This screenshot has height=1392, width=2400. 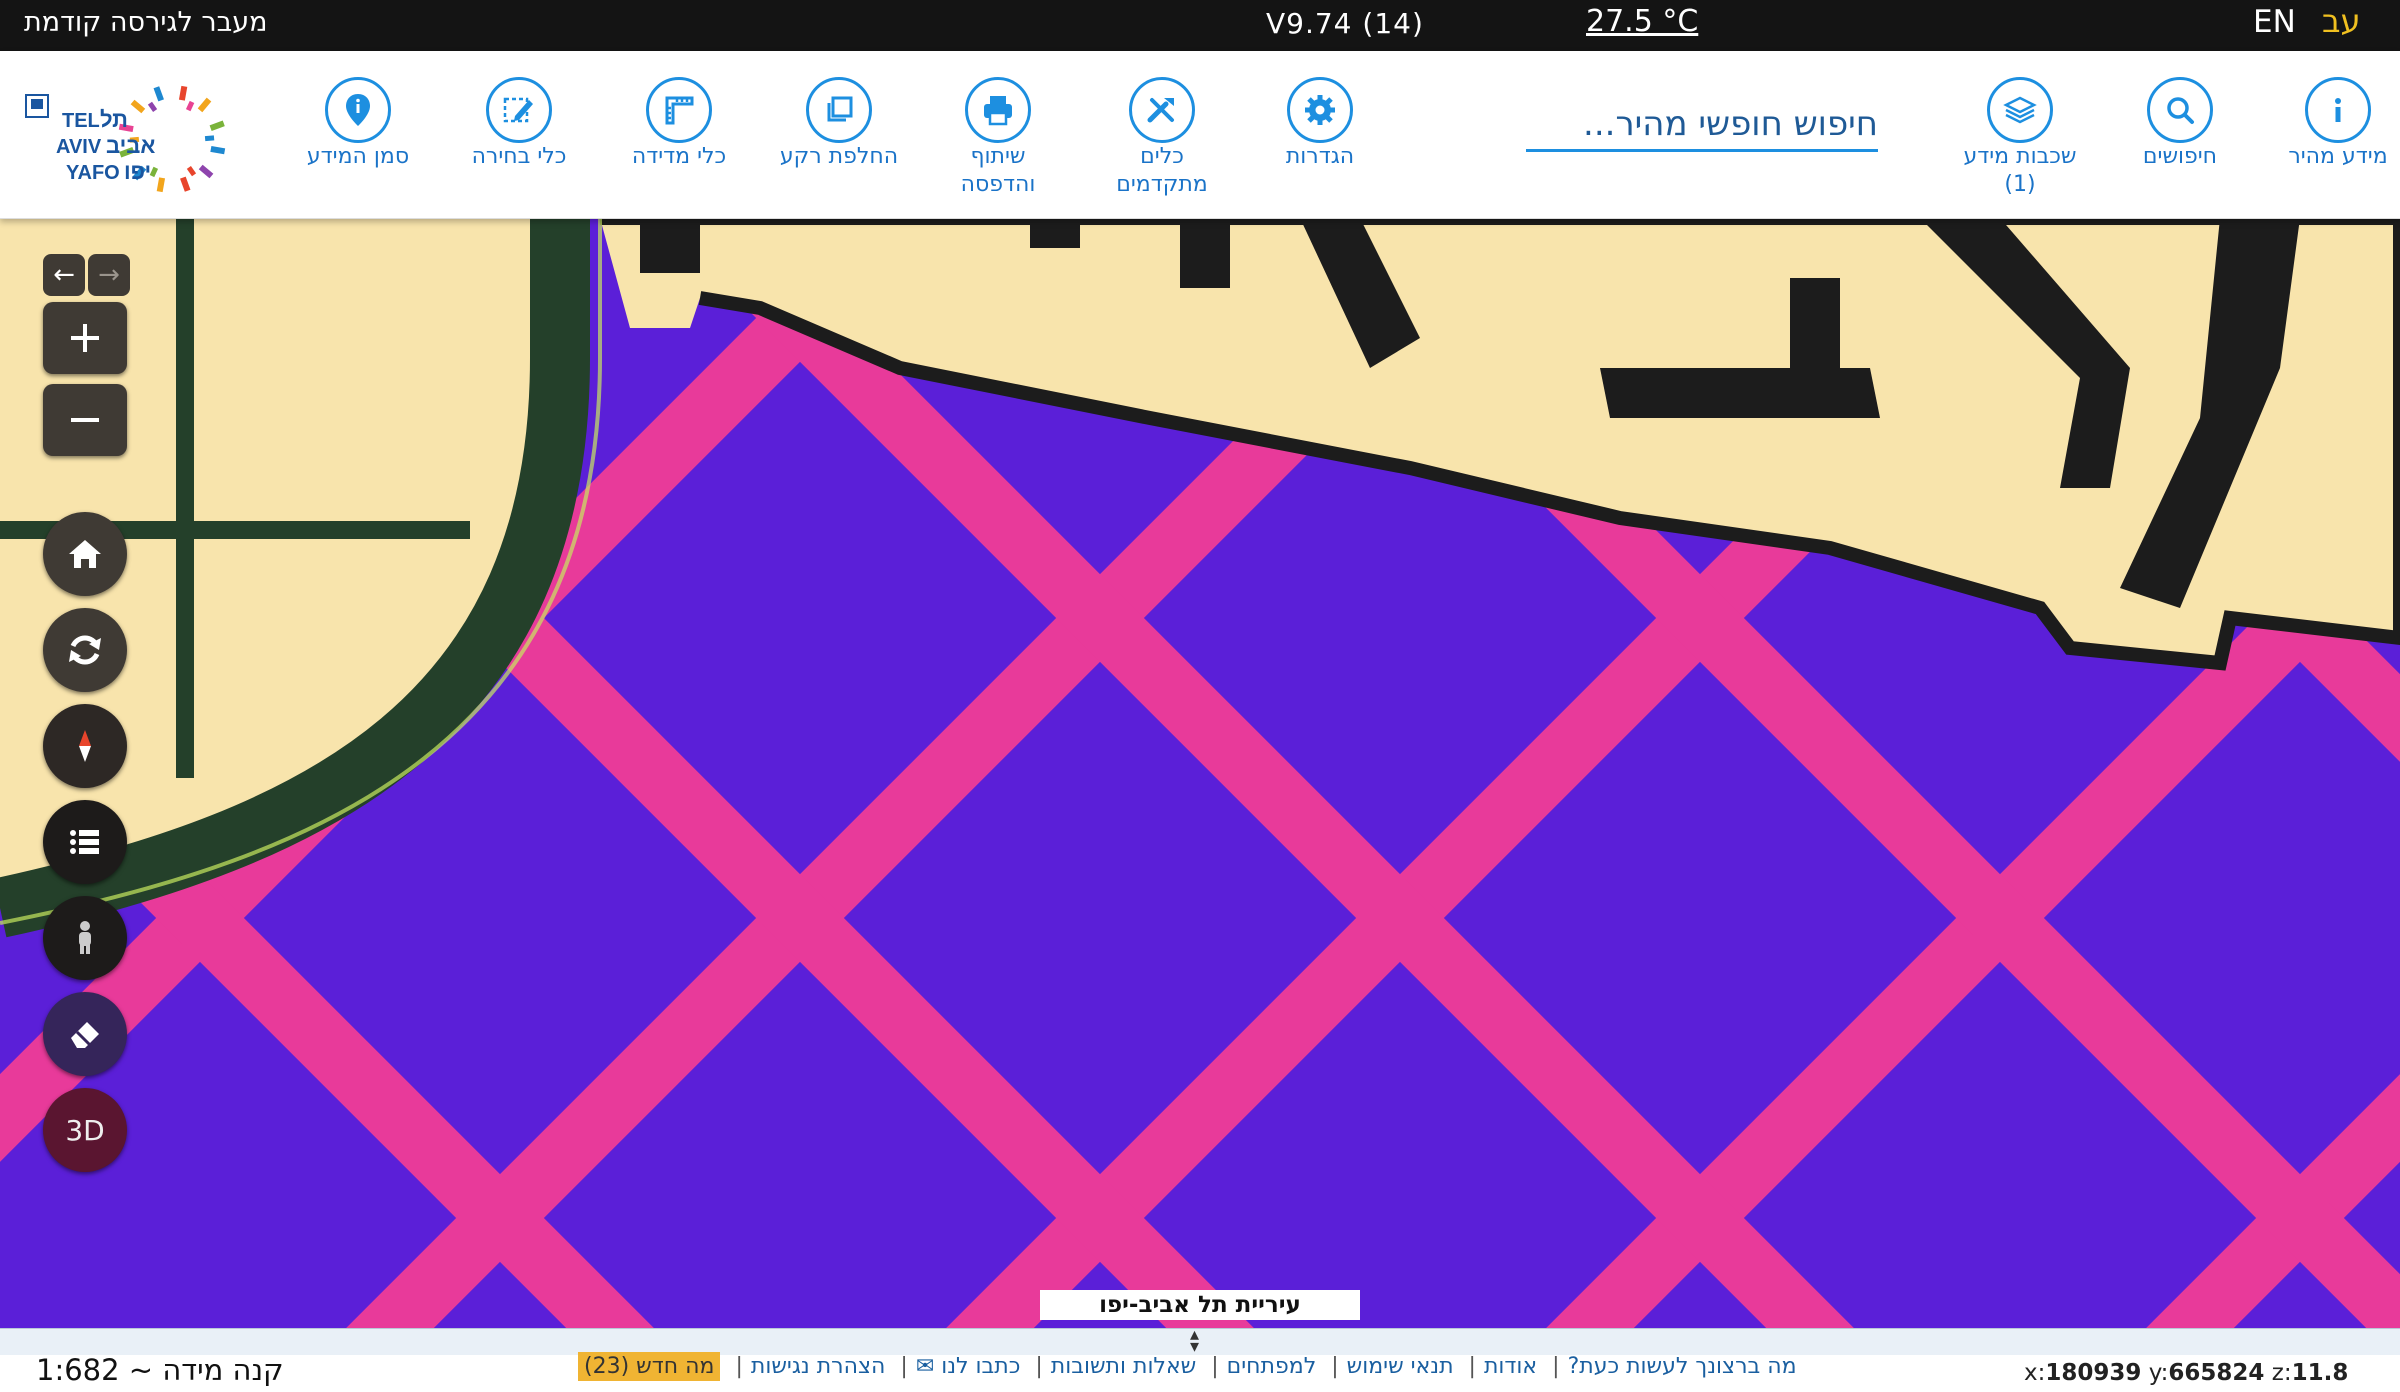 What do you see at coordinates (37, 106) in the screenshot?
I see `city-seal-icon` at bounding box center [37, 106].